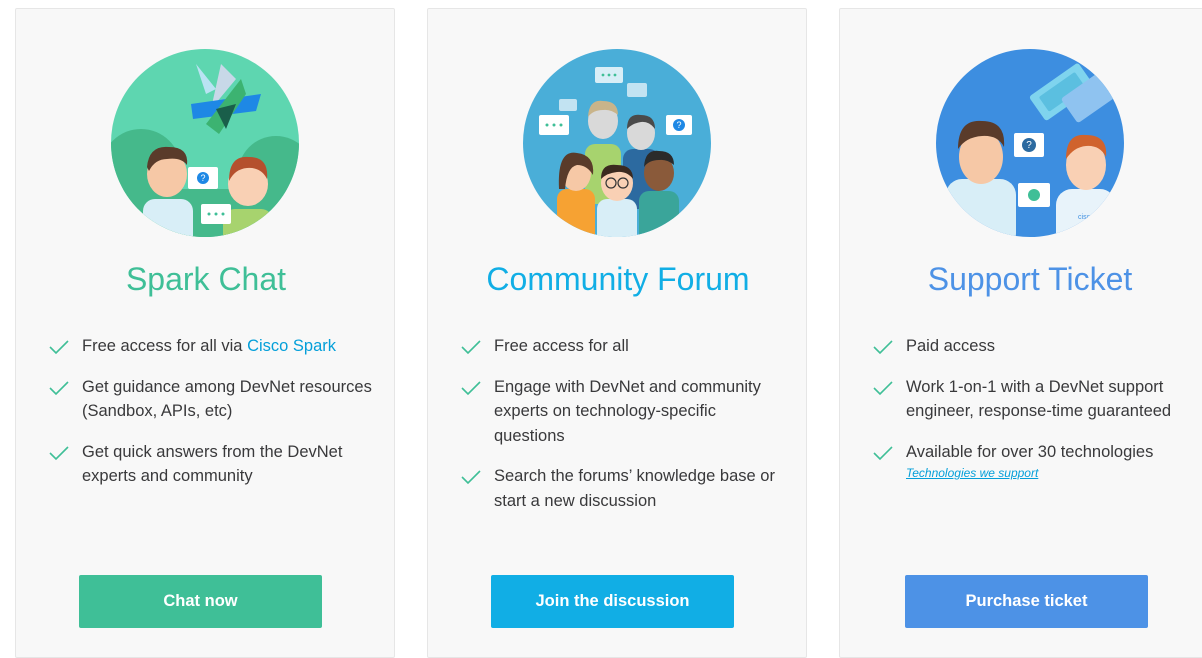 This screenshot has width=1202, height=658. I want to click on cisco-logo-text: cisco, so click(1086, 217).